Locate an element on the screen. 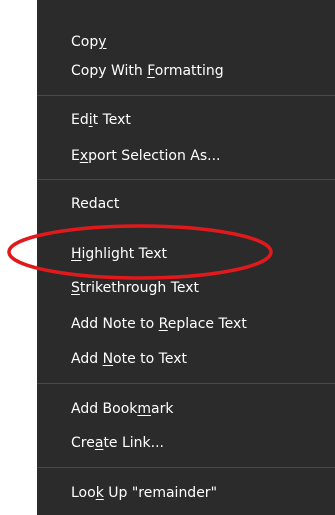  menu-item-add-note-to-replace-text: Add Note to Replace Text is located at coordinates (159, 324).